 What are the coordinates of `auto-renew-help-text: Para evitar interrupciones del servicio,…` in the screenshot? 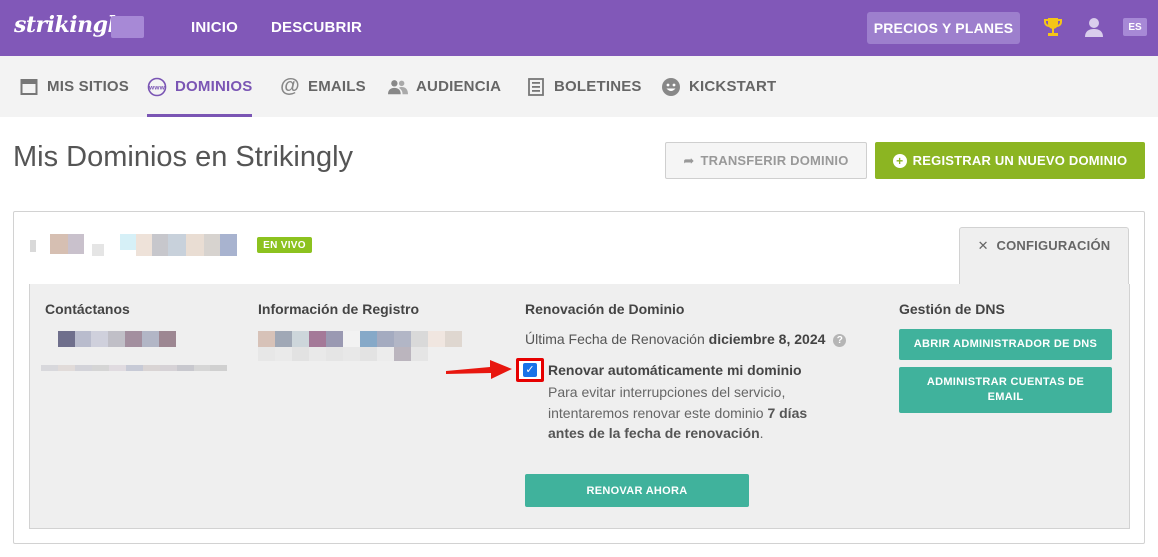 It's located at (678, 413).